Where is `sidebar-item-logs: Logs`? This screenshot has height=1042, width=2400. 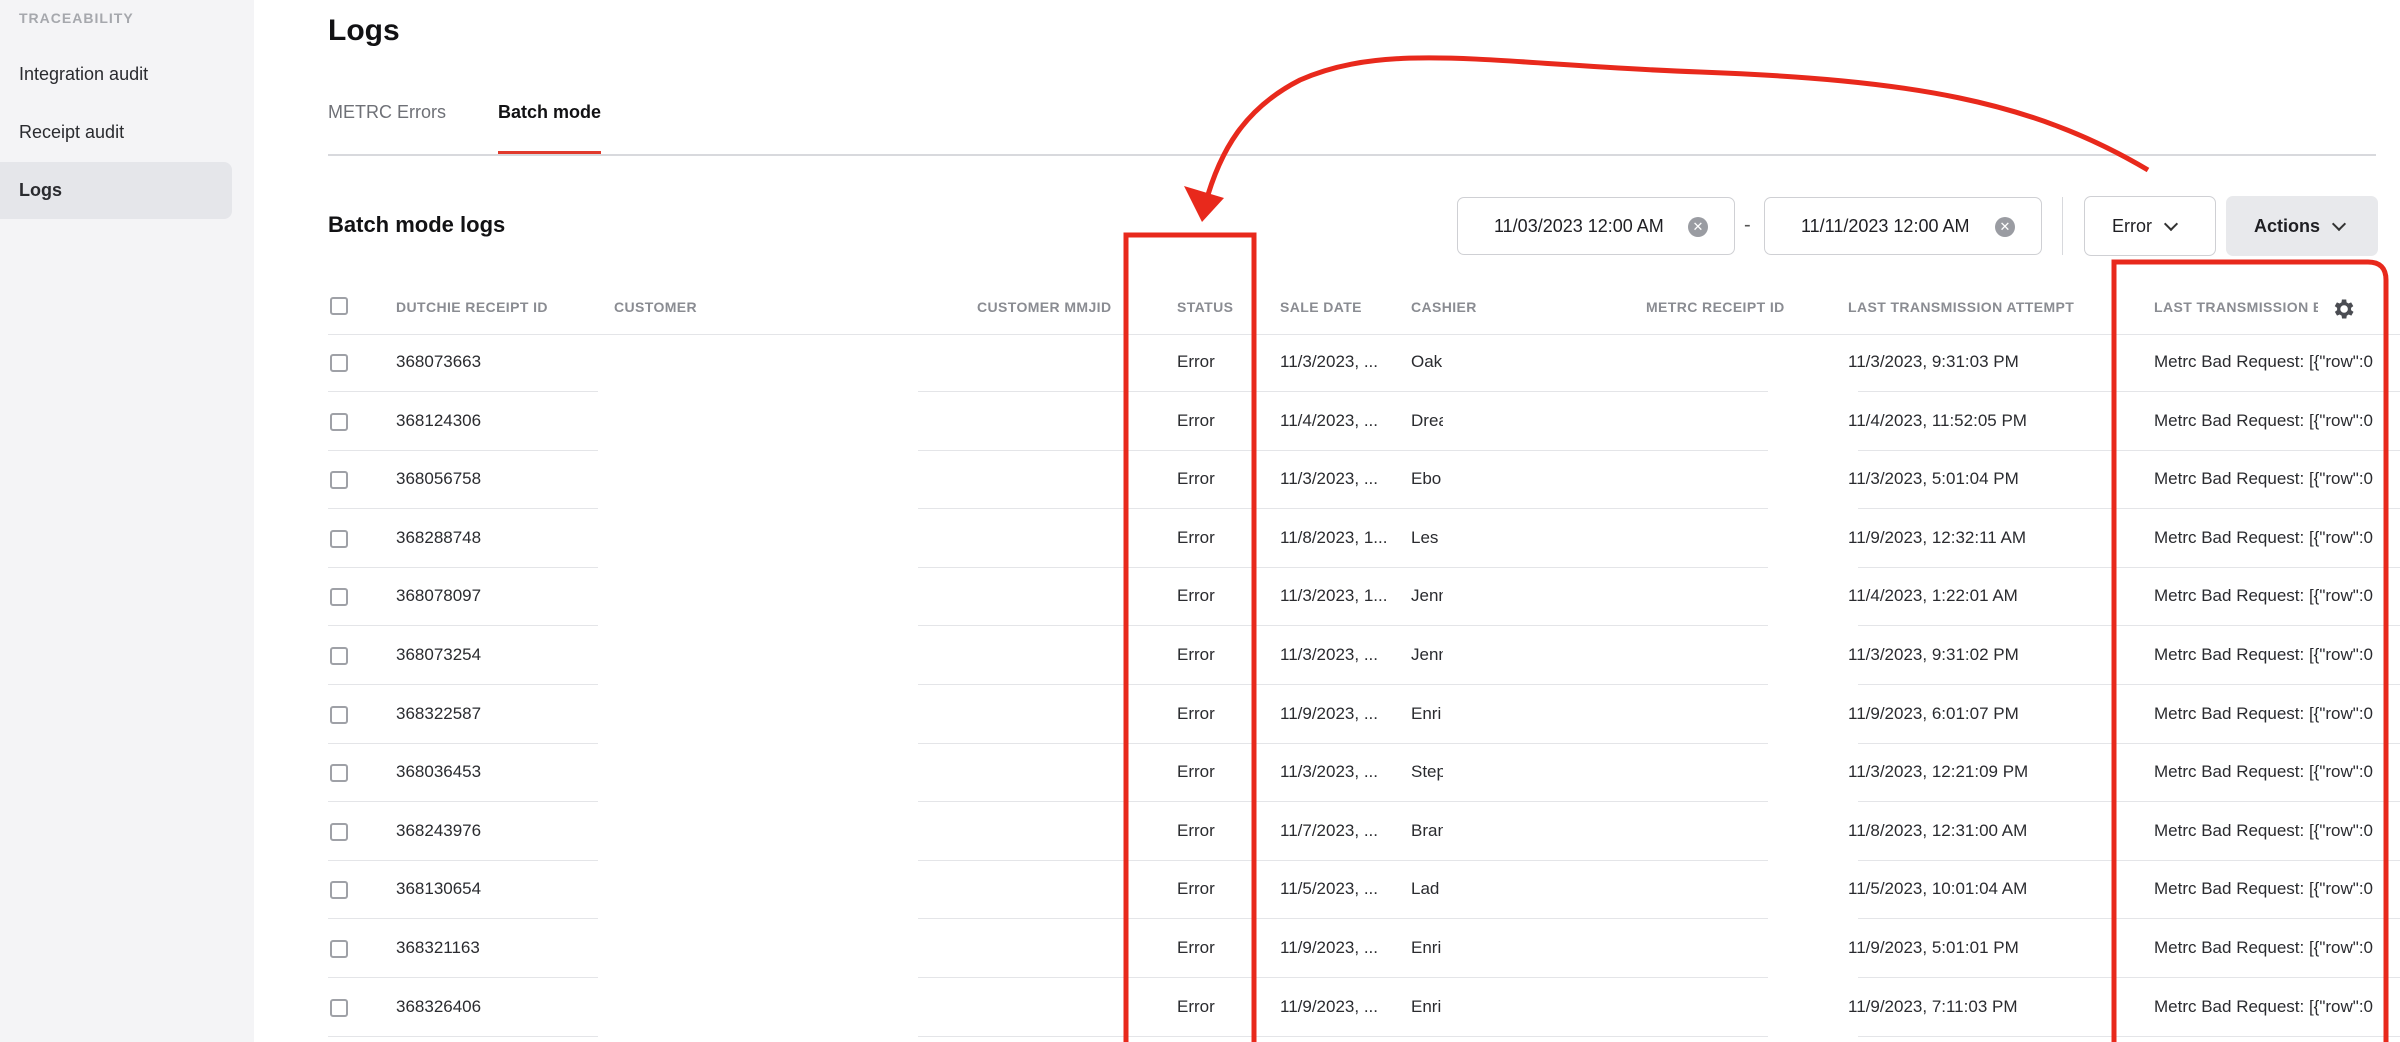 sidebar-item-logs: Logs is located at coordinates (116, 190).